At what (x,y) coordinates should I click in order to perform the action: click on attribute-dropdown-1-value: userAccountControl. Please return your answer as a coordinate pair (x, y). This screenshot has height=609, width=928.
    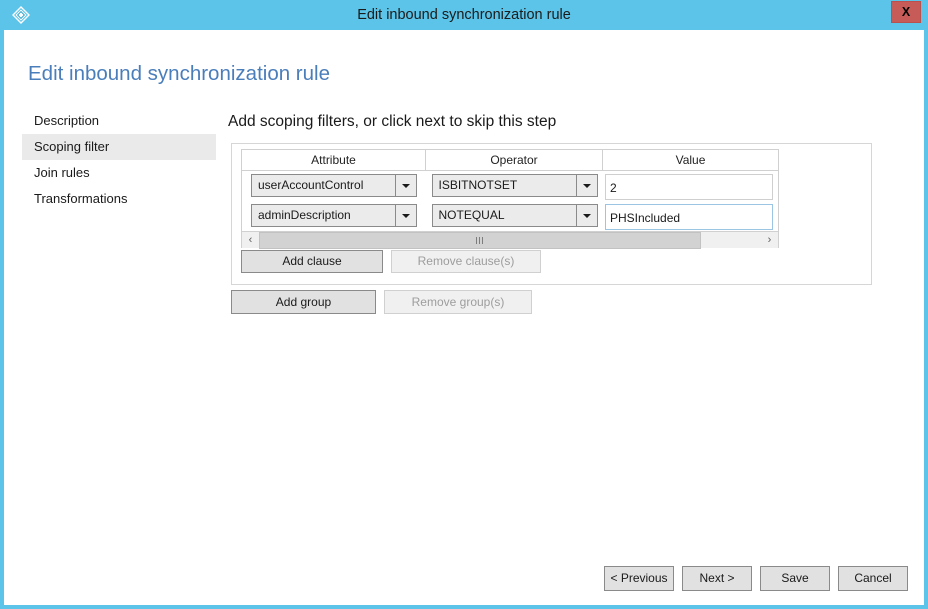
    Looking at the image, I should click on (311, 185).